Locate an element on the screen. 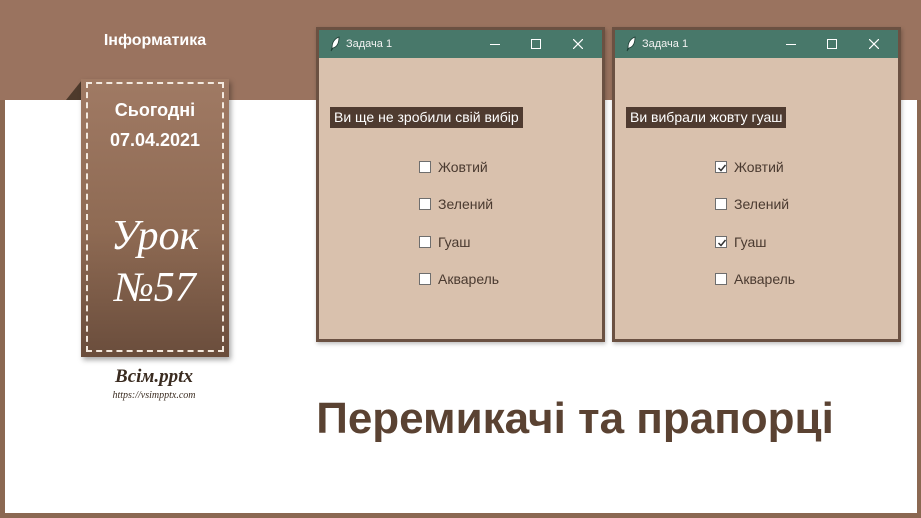  subject-label: Інформатика is located at coordinates (155, 40).